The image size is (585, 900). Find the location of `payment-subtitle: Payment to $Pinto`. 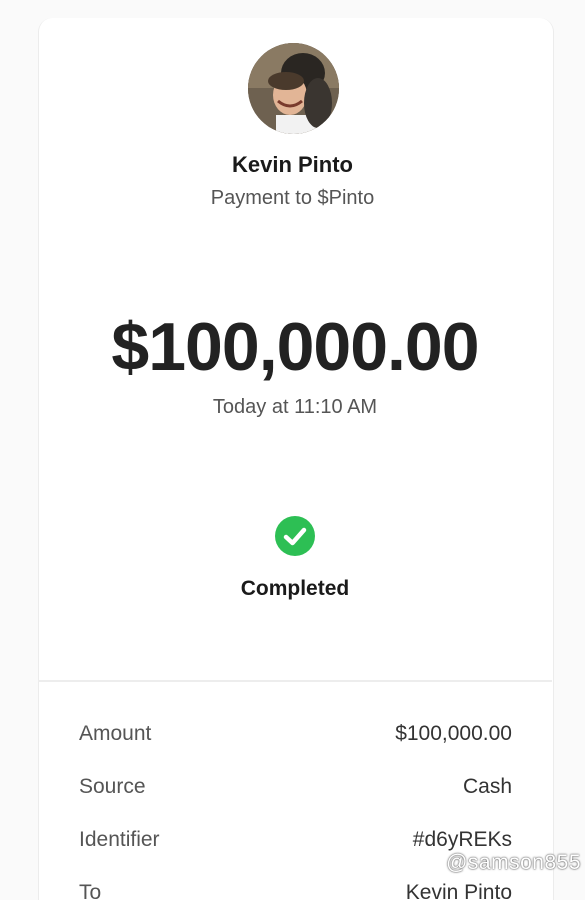

payment-subtitle: Payment to $Pinto is located at coordinates (292, 198).